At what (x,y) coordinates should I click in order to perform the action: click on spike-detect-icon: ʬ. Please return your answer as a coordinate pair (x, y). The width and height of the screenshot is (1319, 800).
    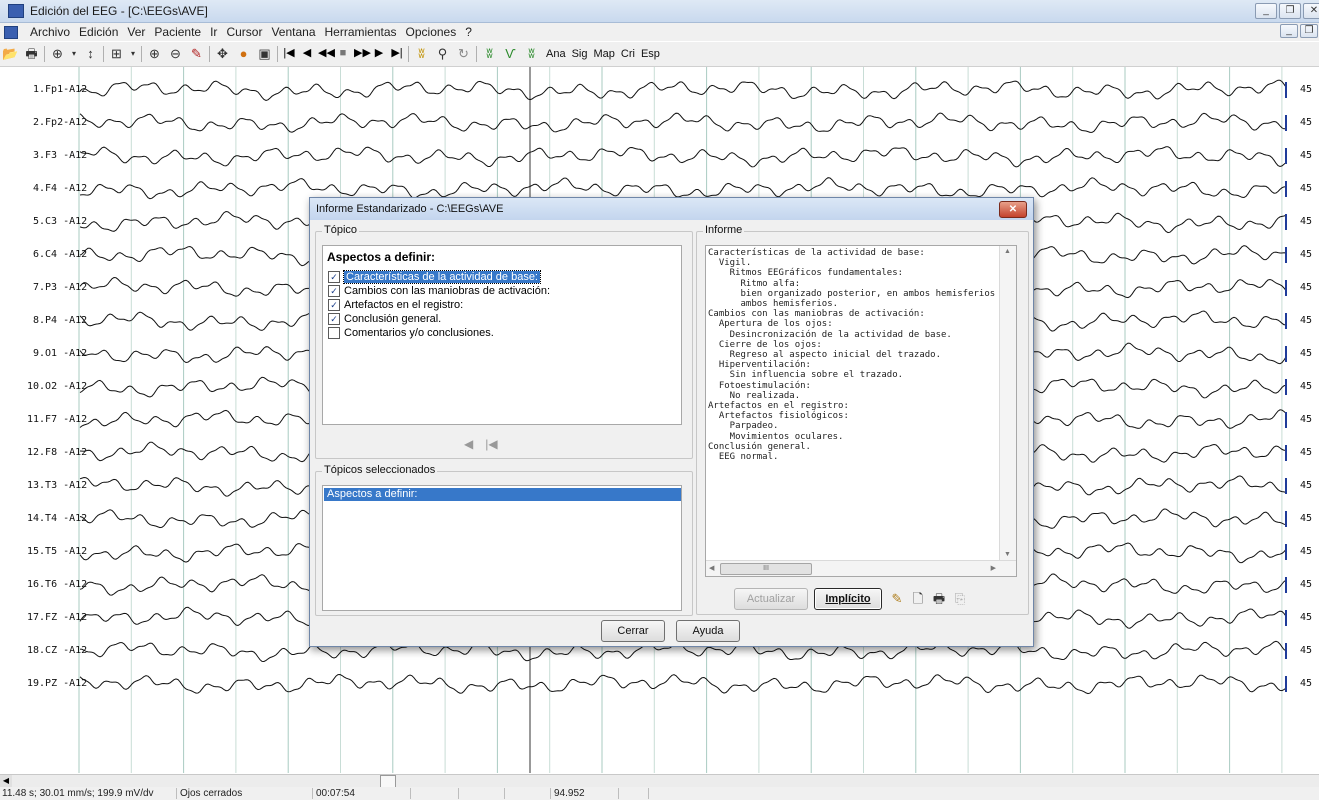
    Looking at the image, I should click on (421, 53).